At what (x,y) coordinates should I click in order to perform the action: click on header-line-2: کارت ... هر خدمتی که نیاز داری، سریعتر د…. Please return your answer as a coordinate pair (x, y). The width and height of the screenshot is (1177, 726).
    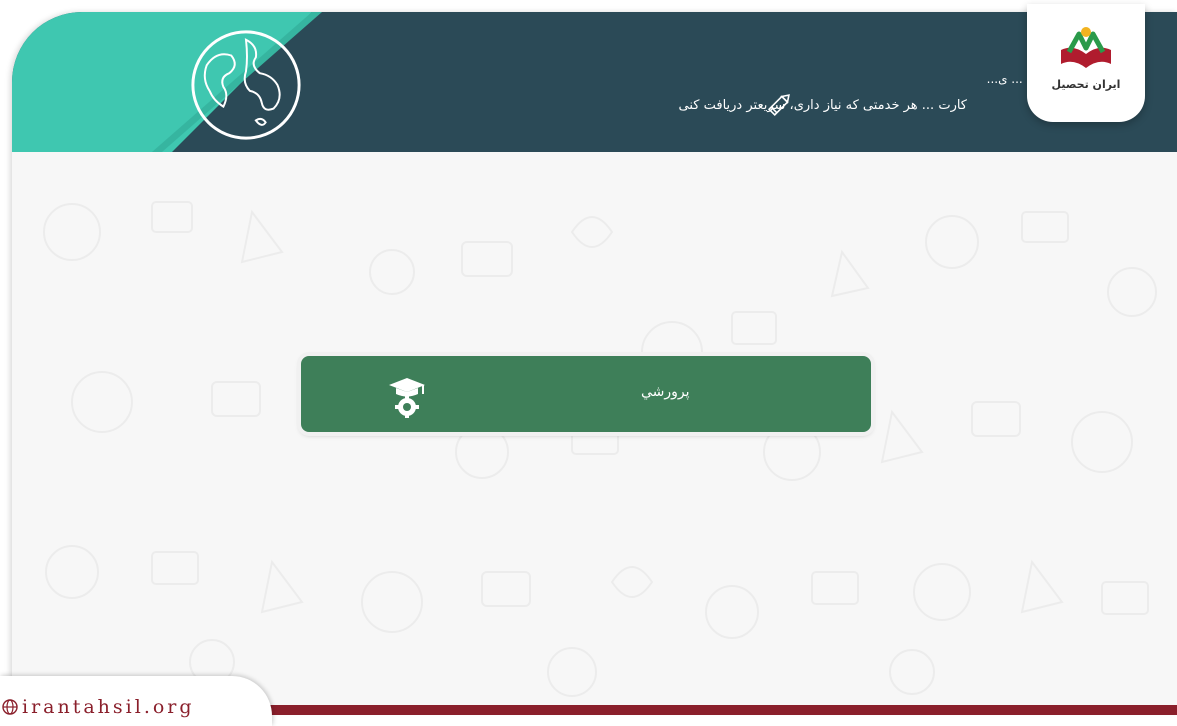
    Looking at the image, I should click on (822, 105).